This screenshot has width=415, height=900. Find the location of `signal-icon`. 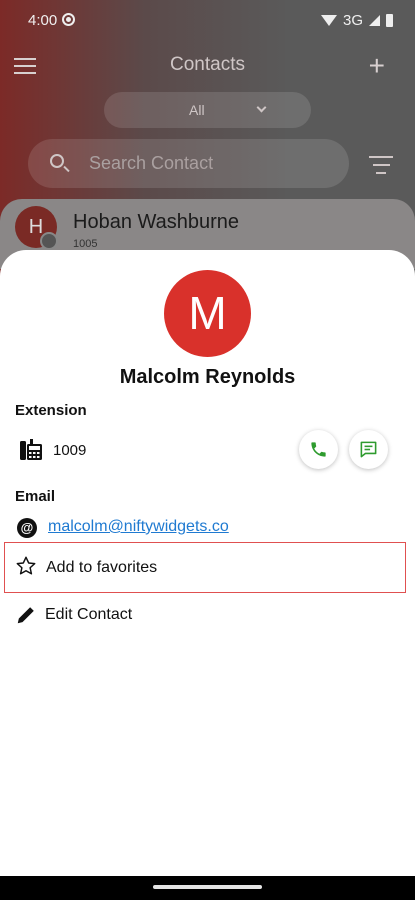

signal-icon is located at coordinates (374, 20).